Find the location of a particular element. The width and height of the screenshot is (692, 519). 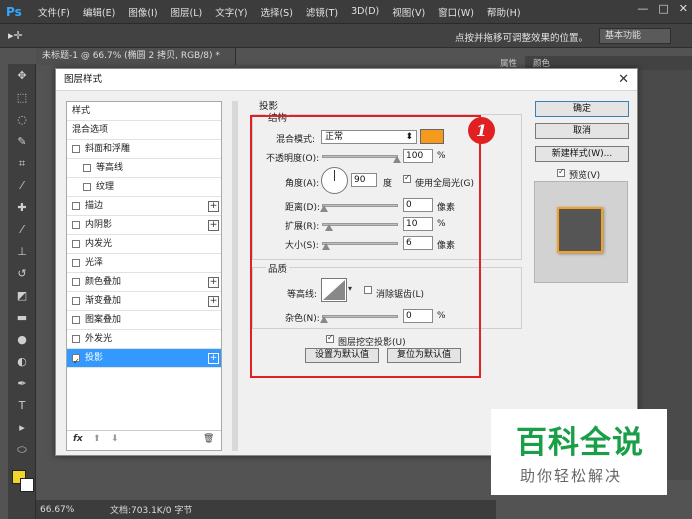

menu-layer: 图层(L) is located at coordinates (187, 12).